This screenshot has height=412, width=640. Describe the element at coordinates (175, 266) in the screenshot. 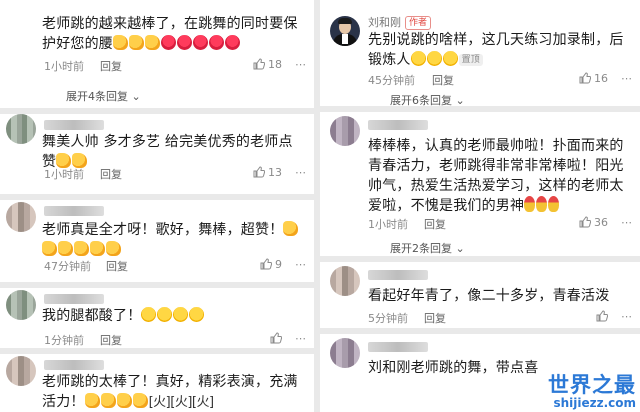

I see `comment-meta: 47分钟前 回复 9 ⋯` at that location.